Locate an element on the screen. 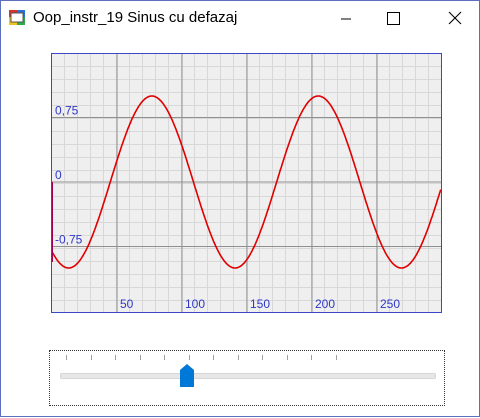 Image resolution: width=480 pixels, height=418 pixels. slider-track is located at coordinates (248, 376).